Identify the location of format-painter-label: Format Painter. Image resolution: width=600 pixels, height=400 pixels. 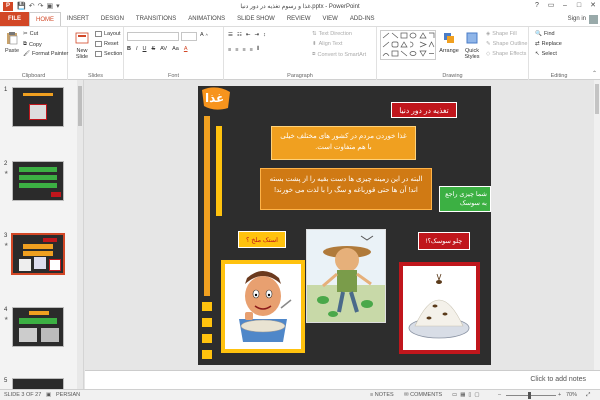
(50, 54).